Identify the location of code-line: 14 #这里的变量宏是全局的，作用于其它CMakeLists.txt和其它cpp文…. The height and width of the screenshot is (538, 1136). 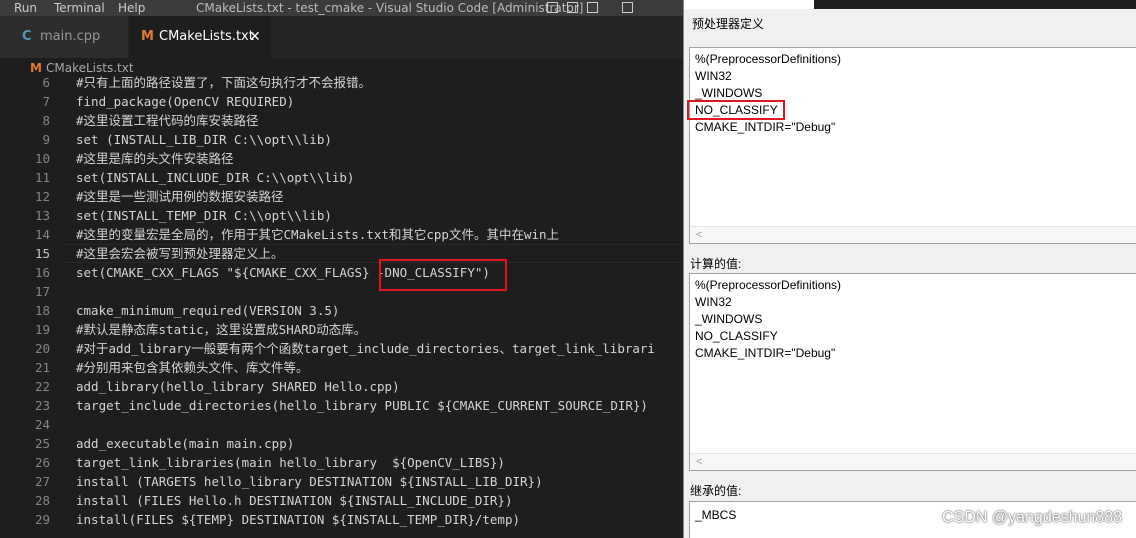
(345, 234).